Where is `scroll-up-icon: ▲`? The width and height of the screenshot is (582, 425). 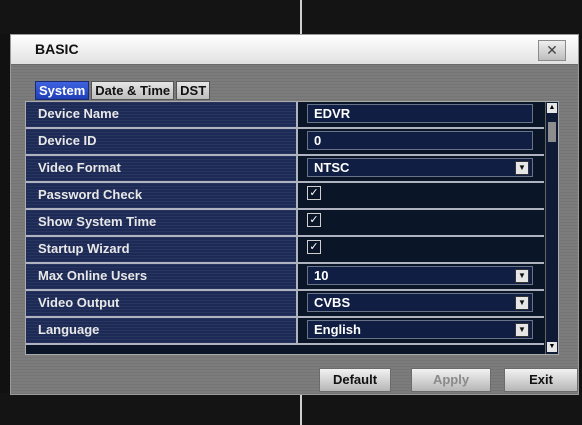
scroll-up-icon: ▲ is located at coordinates (552, 108).